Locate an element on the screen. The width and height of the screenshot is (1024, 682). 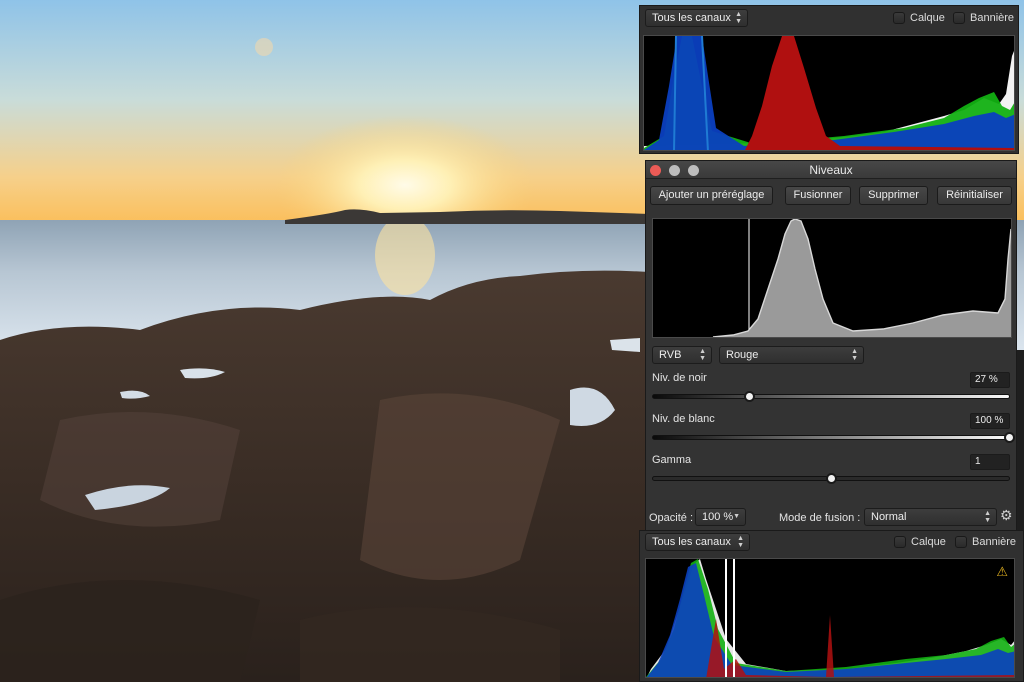
levels-dialog-title: Niveaux is located at coordinates (831, 170).